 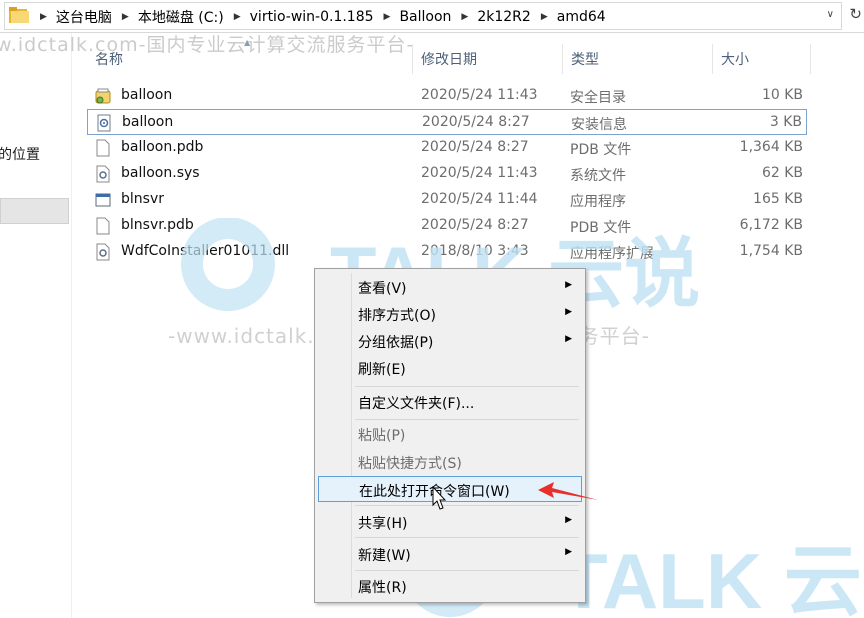 I want to click on column-label: 类型, so click(x=585, y=60).